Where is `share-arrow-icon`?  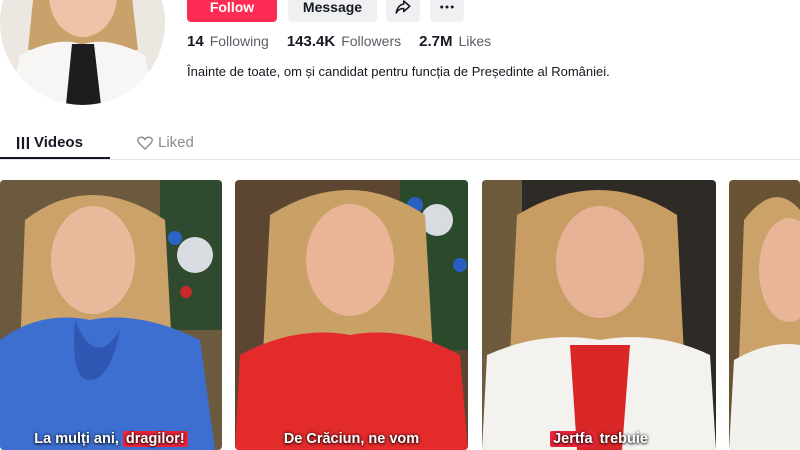
share-arrow-icon is located at coordinates (403, 7).